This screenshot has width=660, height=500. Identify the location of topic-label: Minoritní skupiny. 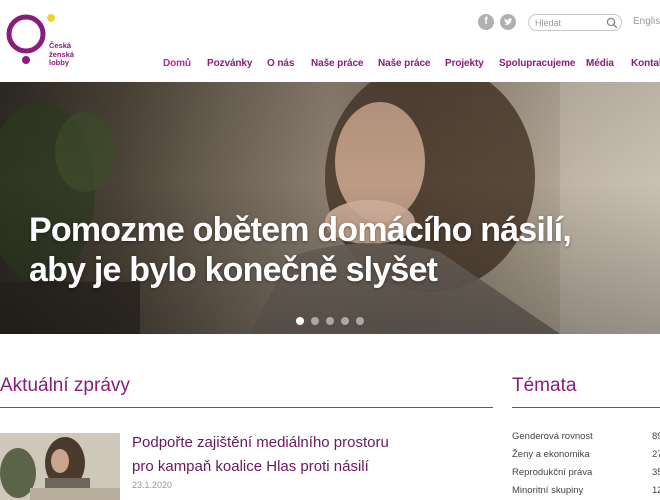
(548, 490).